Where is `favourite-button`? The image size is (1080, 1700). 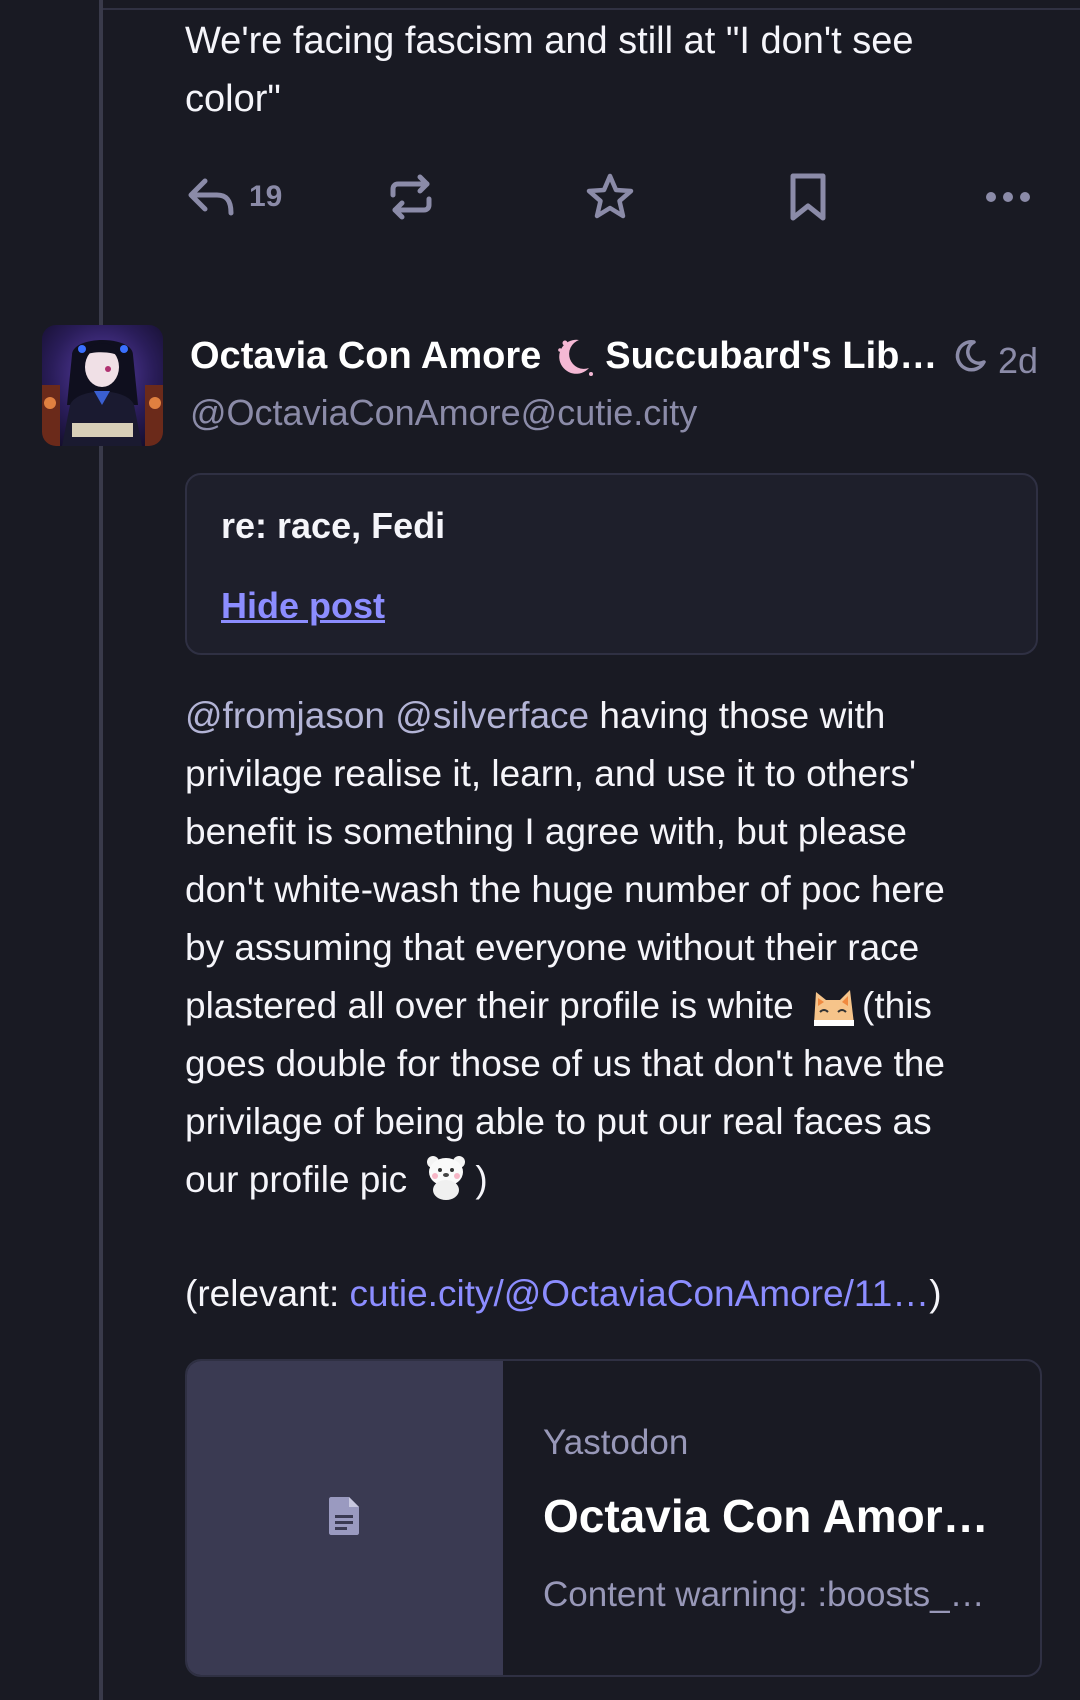 favourite-button is located at coordinates (610, 197).